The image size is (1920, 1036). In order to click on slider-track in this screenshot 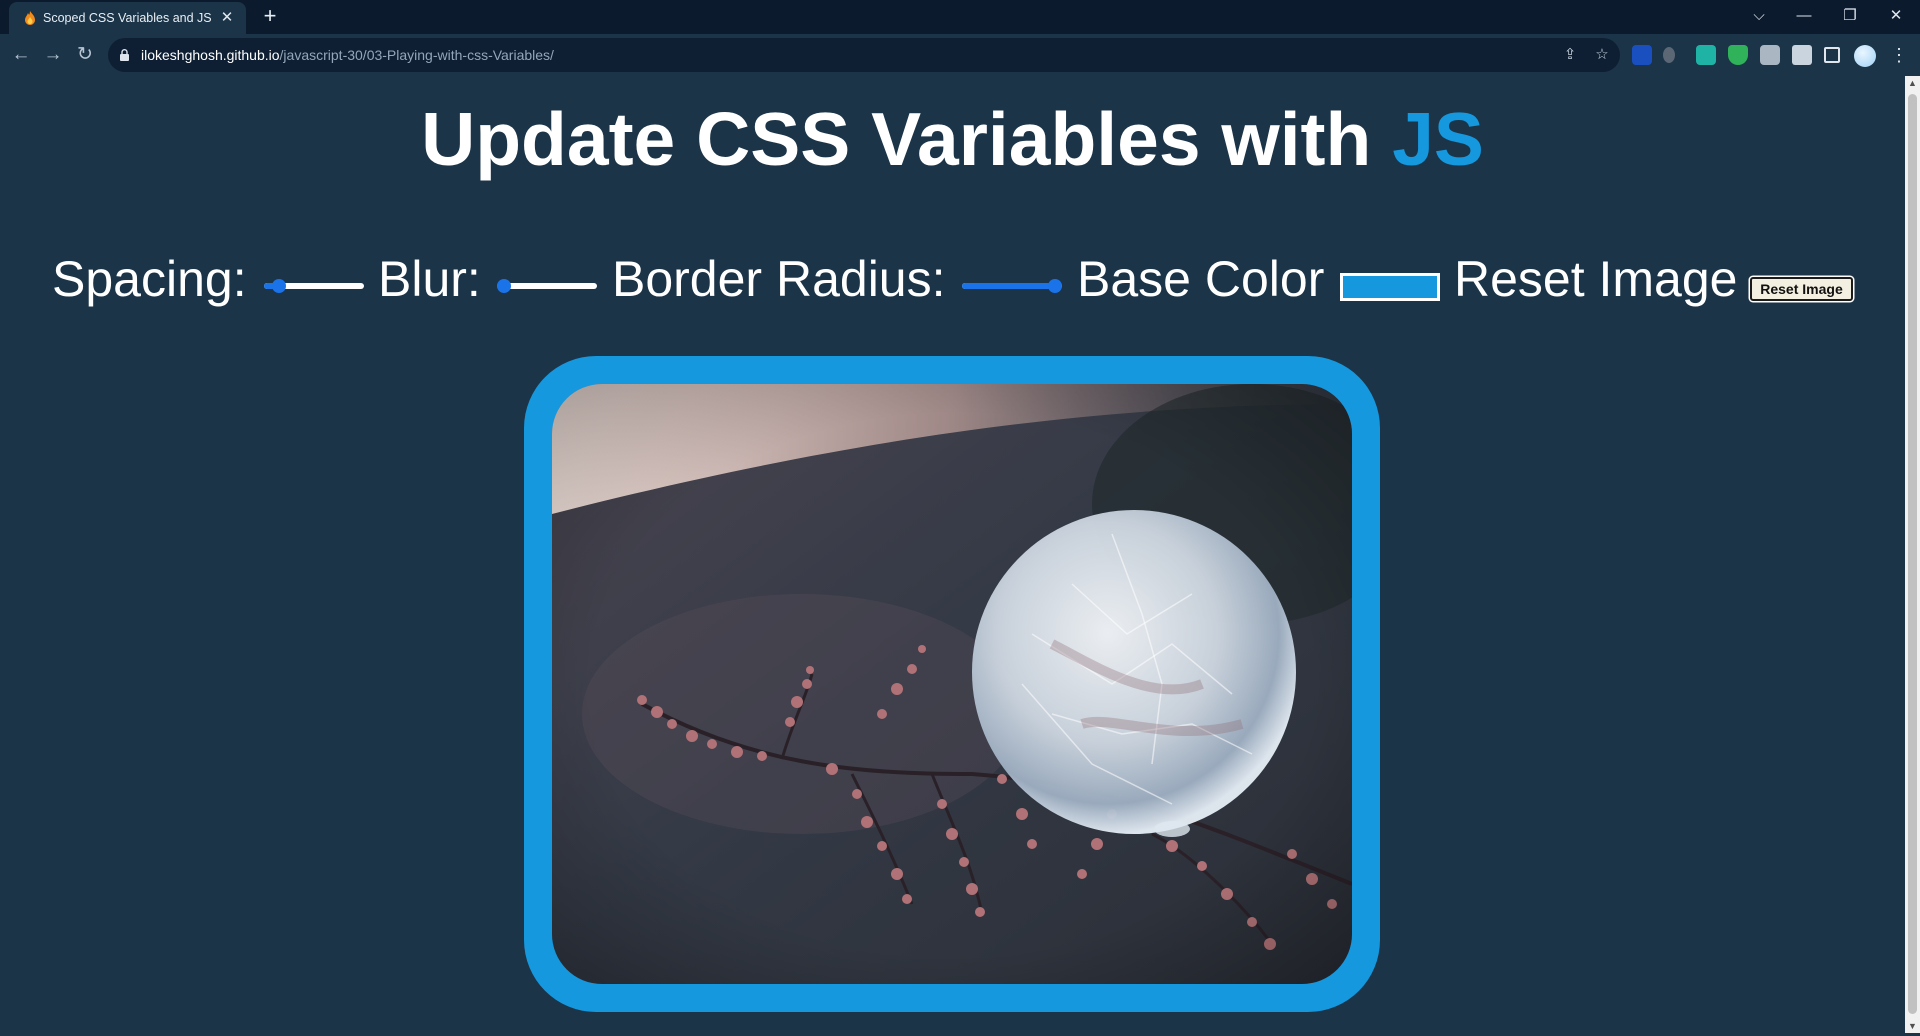, I will do `click(547, 286)`.